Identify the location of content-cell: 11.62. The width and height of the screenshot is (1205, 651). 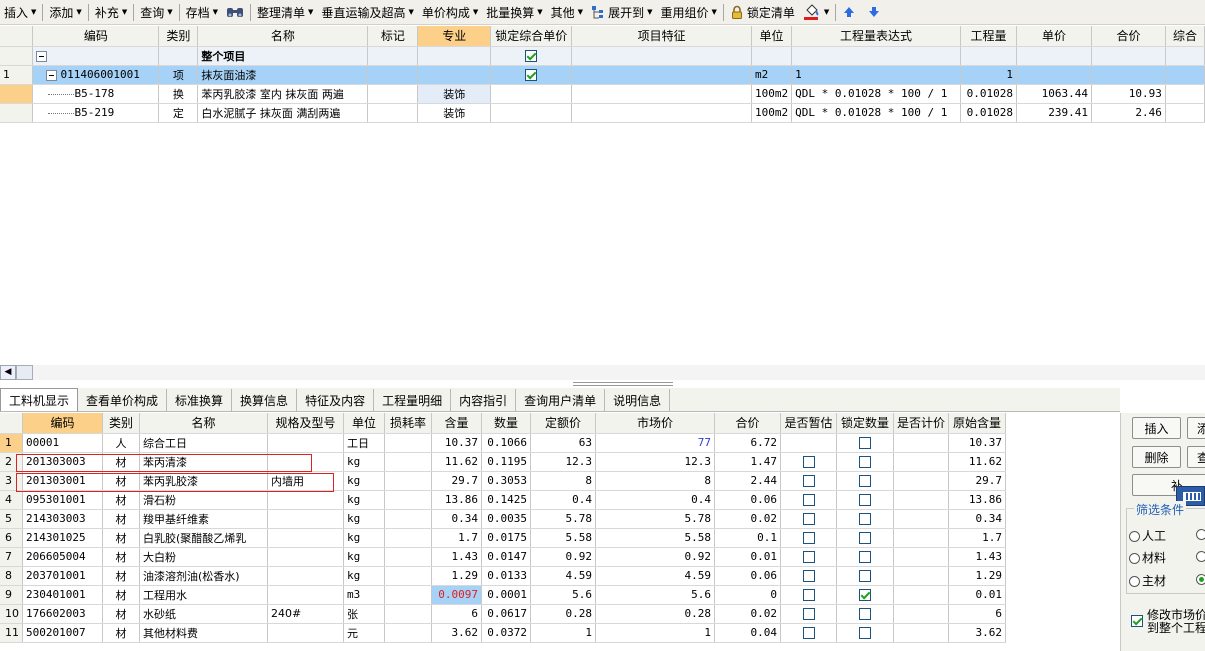
(456, 462).